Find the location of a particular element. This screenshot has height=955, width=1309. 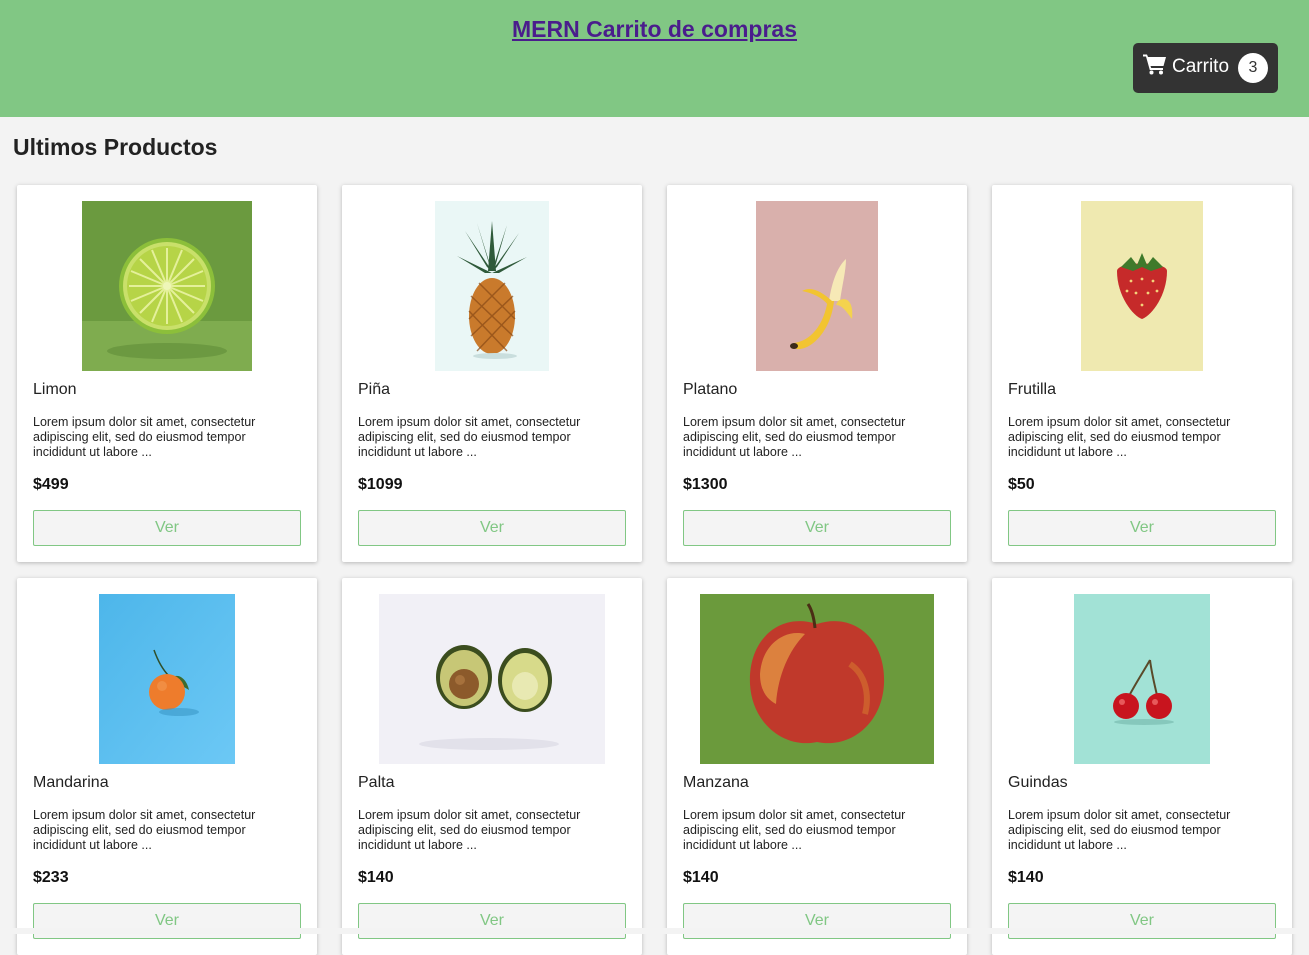

strawberry-image is located at coordinates (1142, 286).